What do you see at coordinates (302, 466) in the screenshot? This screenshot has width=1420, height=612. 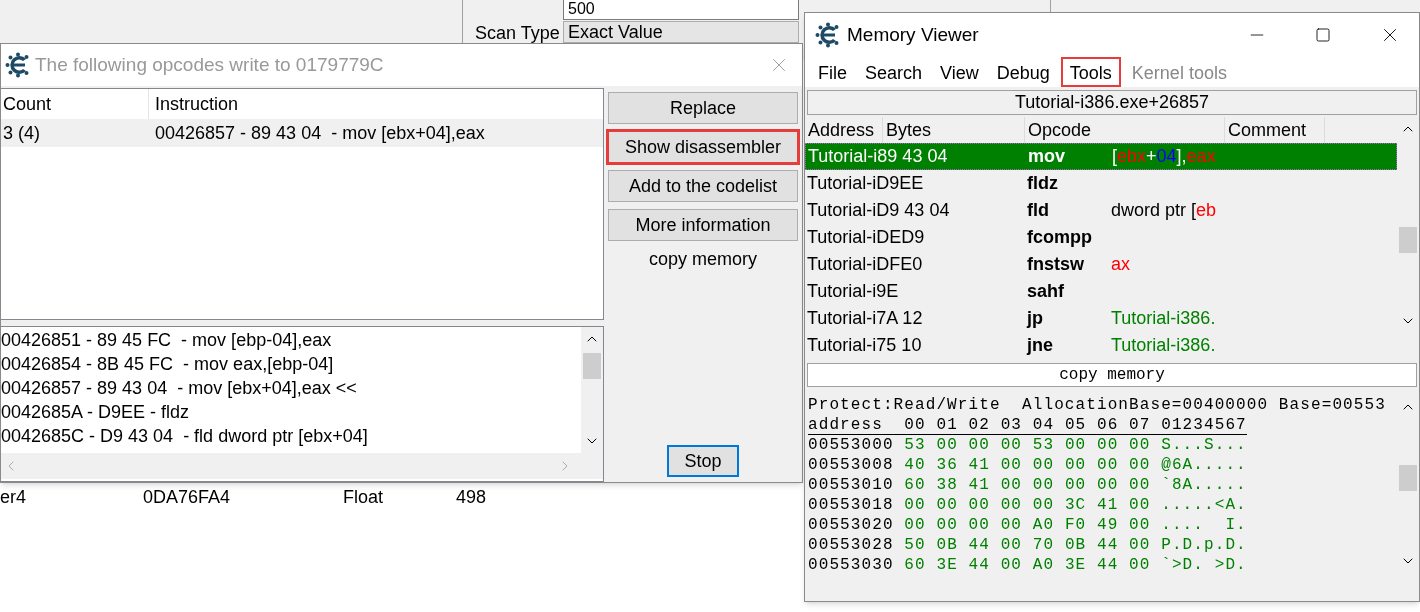 I see `horizontal-scrollbar` at bounding box center [302, 466].